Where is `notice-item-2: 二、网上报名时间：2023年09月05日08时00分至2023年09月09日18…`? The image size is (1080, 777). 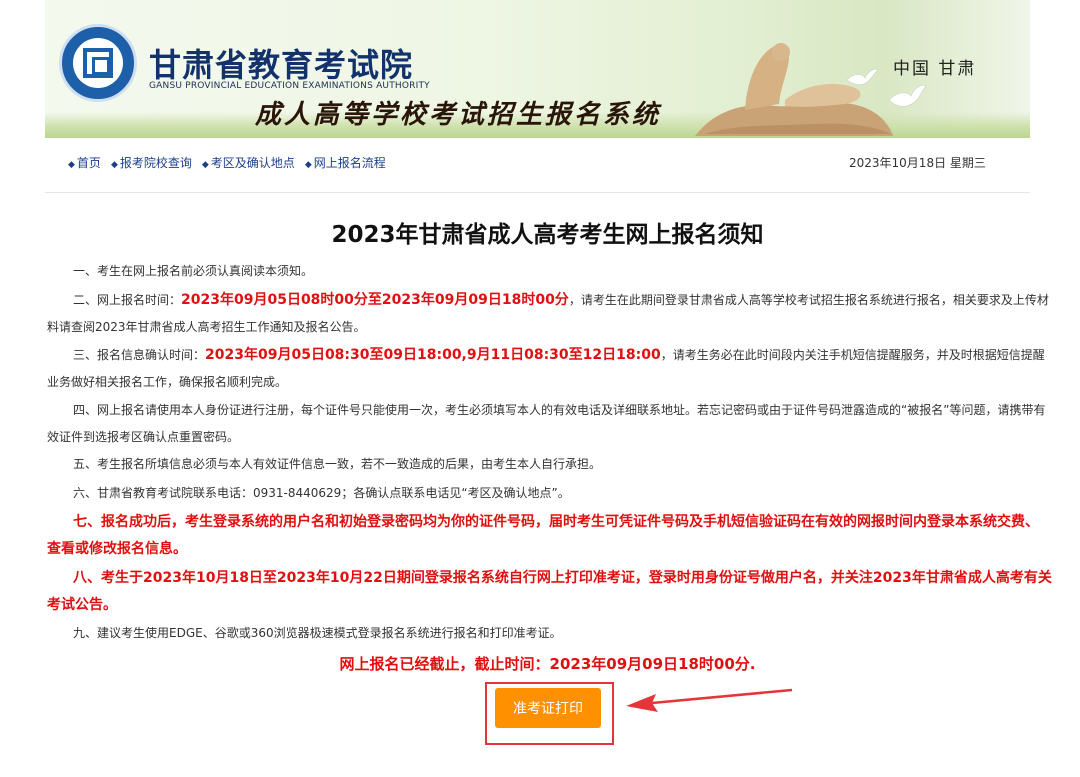 notice-item-2: 二、网上报名时间：2023年09月05日08时00分至2023年09月09日18… is located at coordinates (548, 313).